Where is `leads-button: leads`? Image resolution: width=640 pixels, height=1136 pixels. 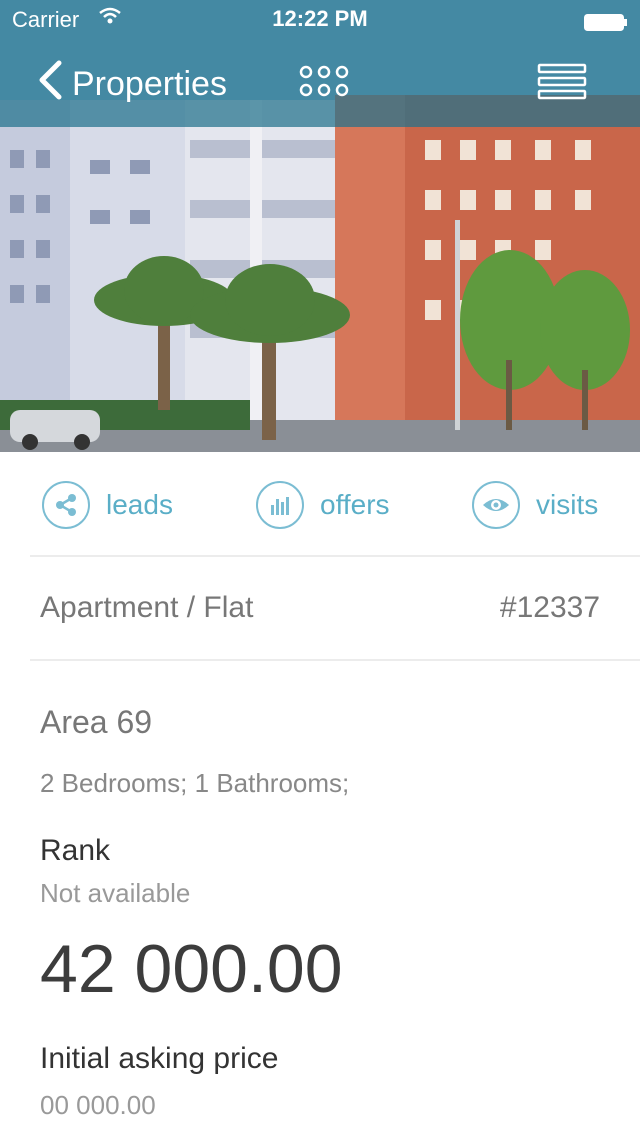
leads-button: leads is located at coordinates (107, 505).